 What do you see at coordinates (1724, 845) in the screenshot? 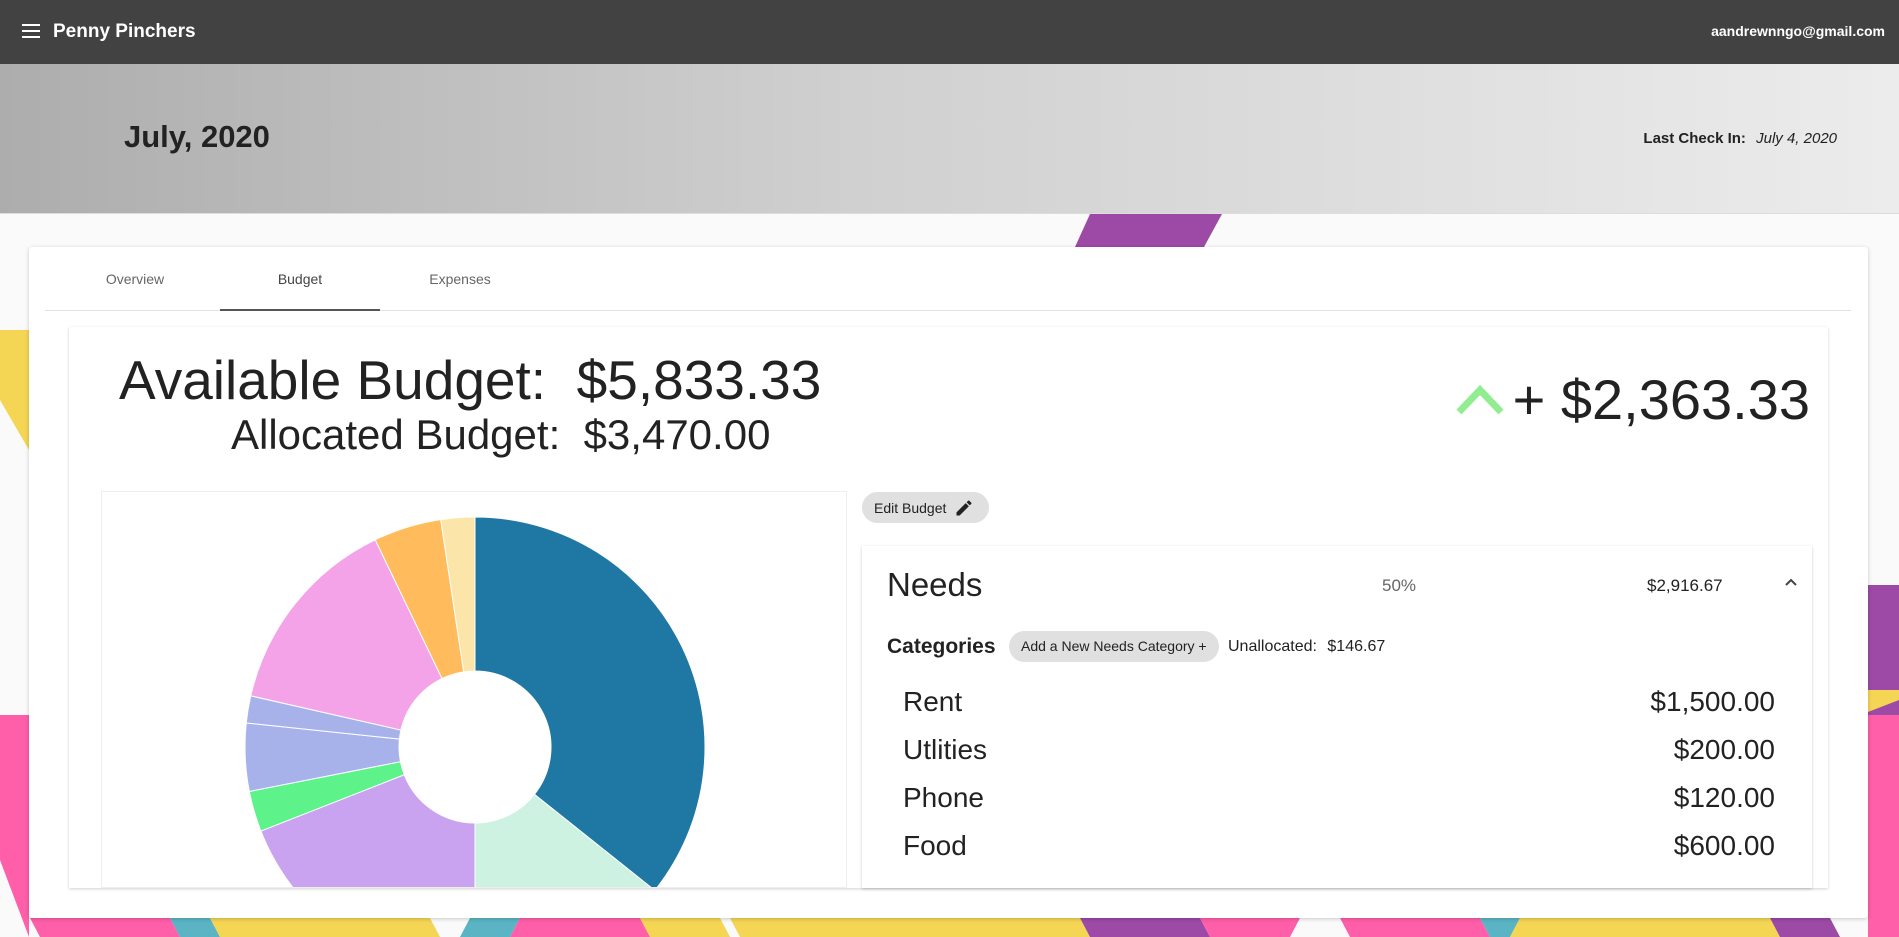
I see `category-amount: $600.00` at bounding box center [1724, 845].